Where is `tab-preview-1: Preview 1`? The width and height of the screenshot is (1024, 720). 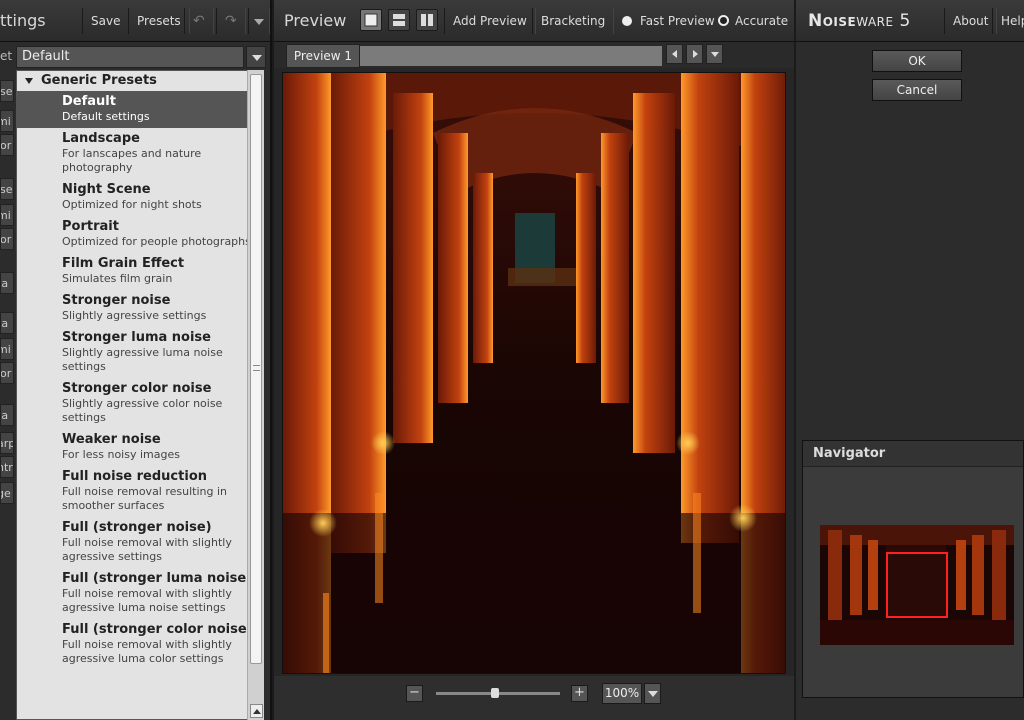
tab-preview-1: Preview 1 is located at coordinates (323, 56).